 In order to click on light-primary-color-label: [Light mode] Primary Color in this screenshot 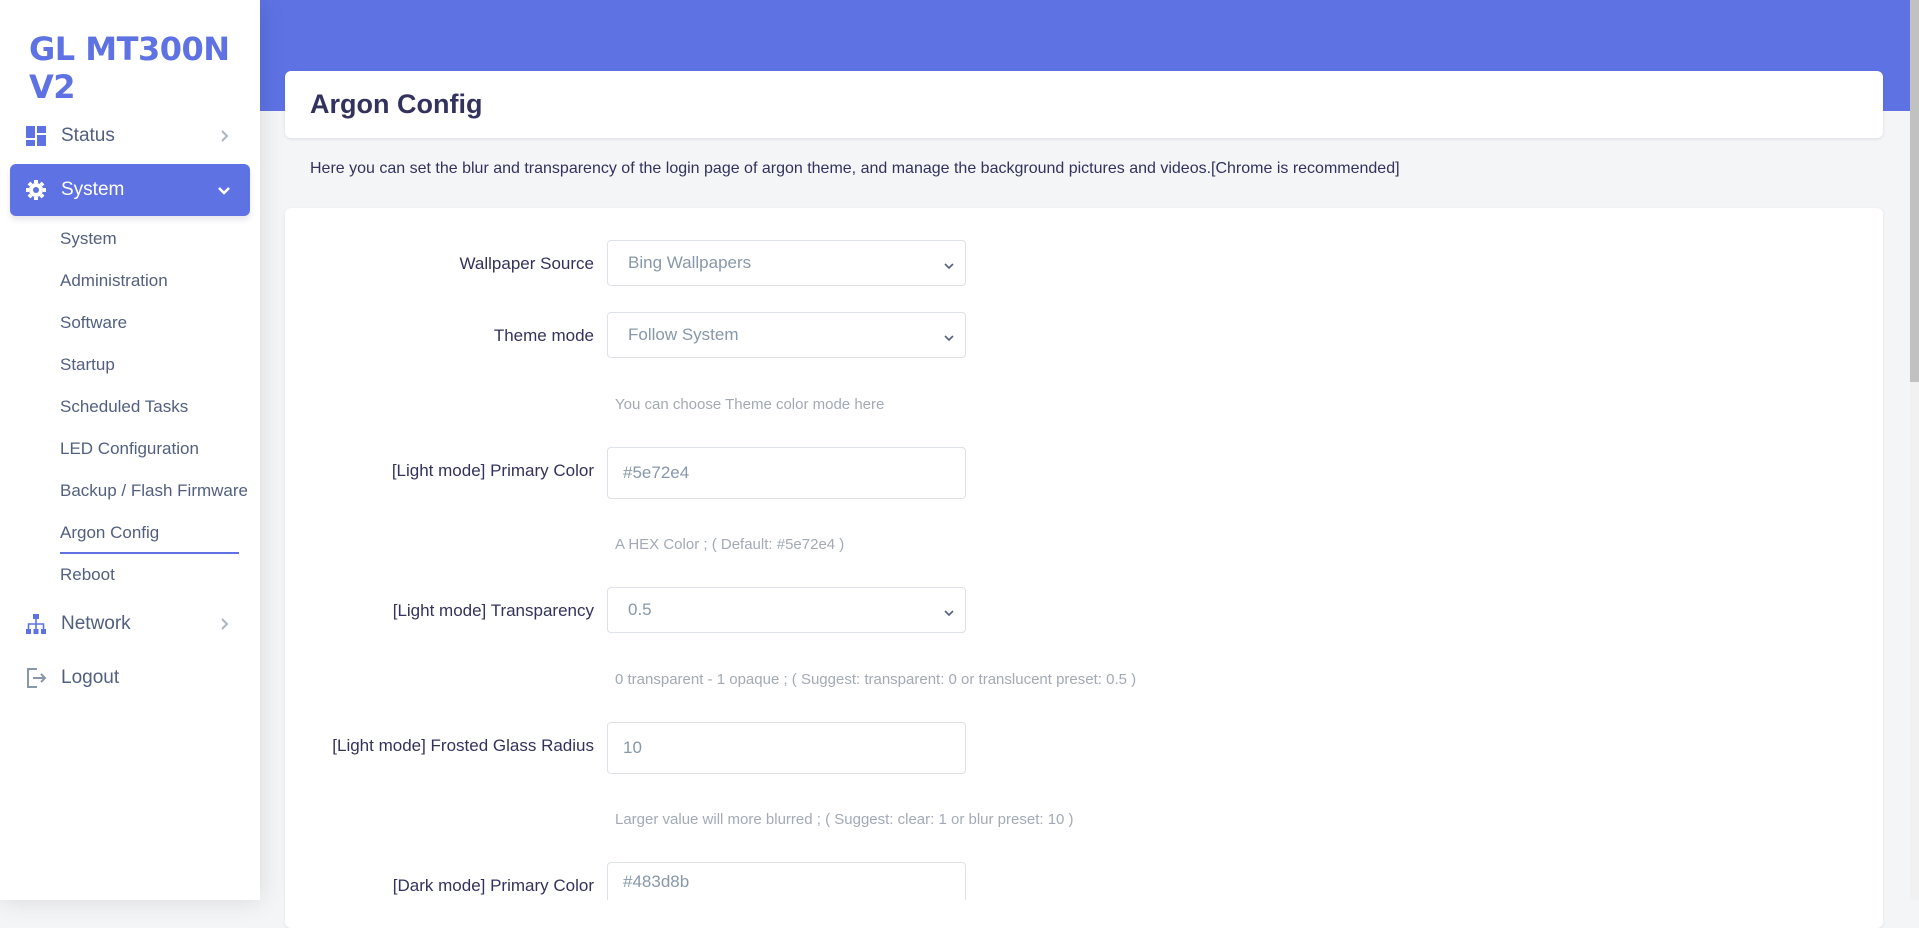, I will do `click(492, 470)`.